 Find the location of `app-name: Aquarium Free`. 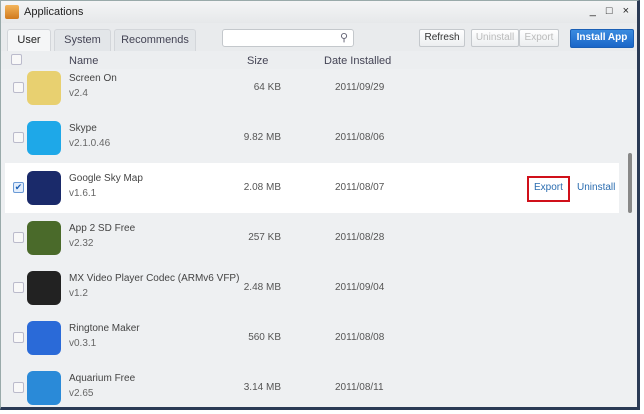

app-name: Aquarium Free is located at coordinates (102, 378).